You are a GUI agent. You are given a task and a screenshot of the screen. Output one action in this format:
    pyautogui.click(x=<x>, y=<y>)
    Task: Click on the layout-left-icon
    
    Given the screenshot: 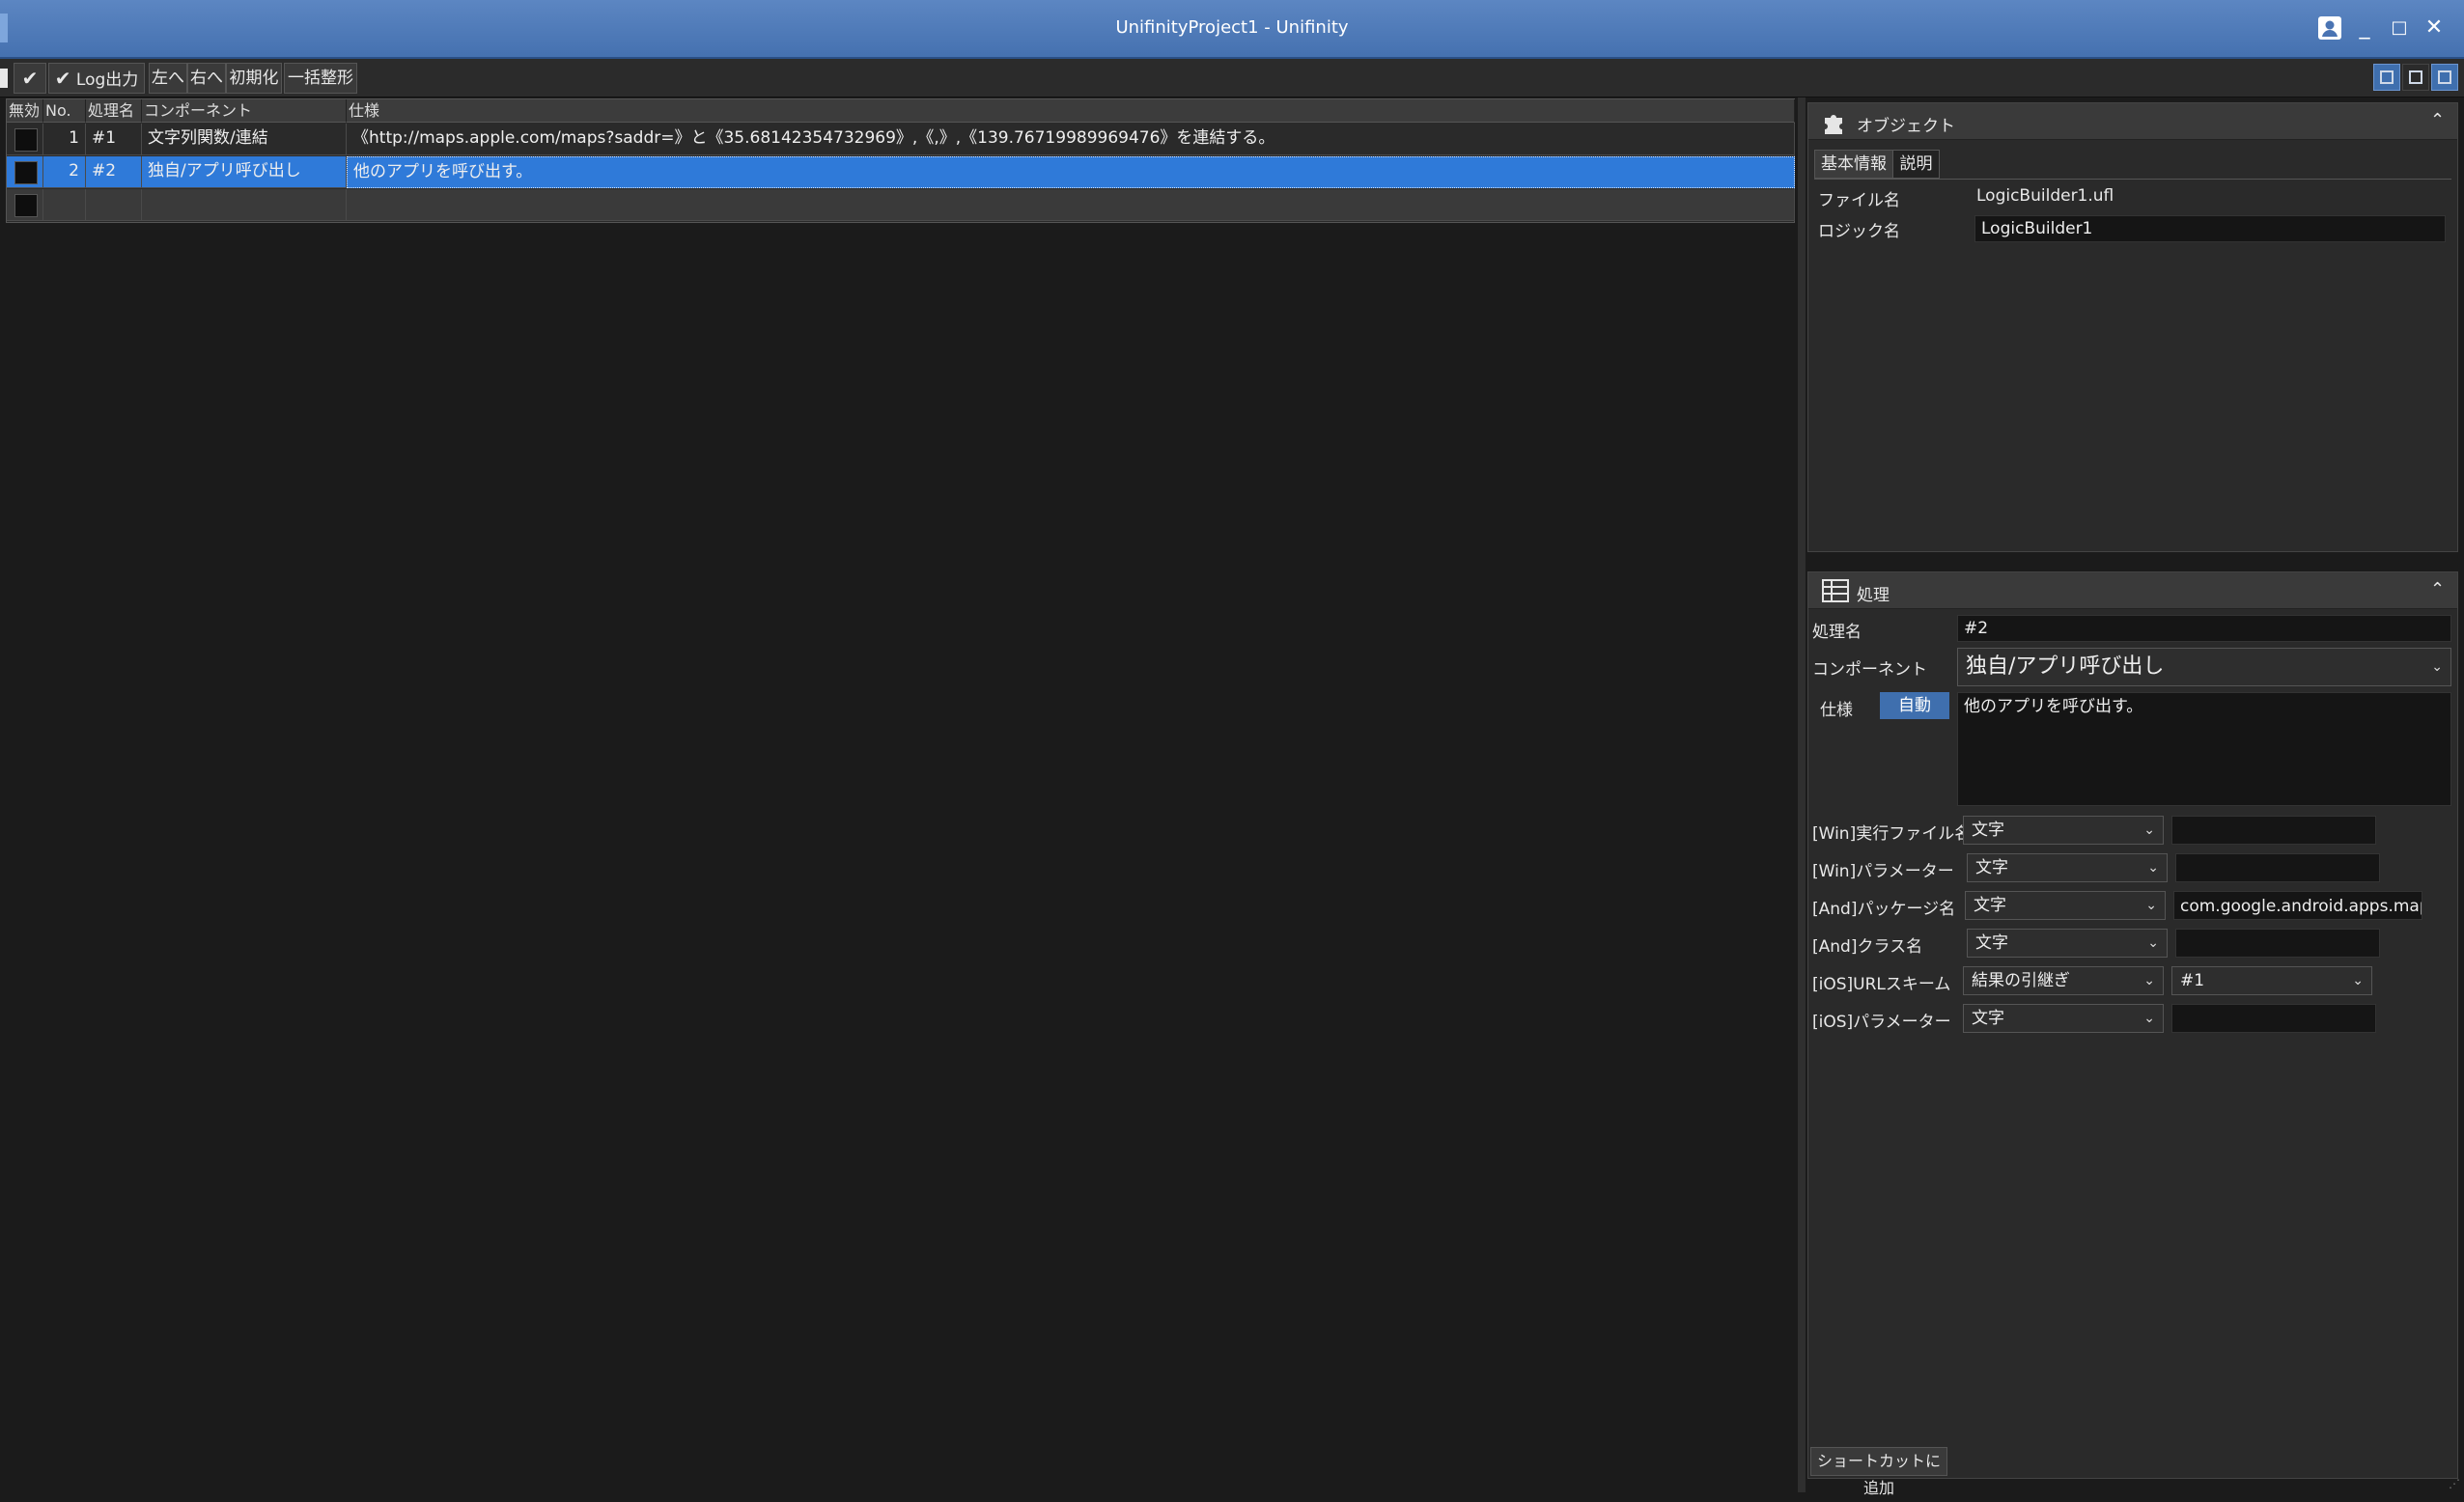 What is the action you would take?
    pyautogui.click(x=2387, y=78)
    